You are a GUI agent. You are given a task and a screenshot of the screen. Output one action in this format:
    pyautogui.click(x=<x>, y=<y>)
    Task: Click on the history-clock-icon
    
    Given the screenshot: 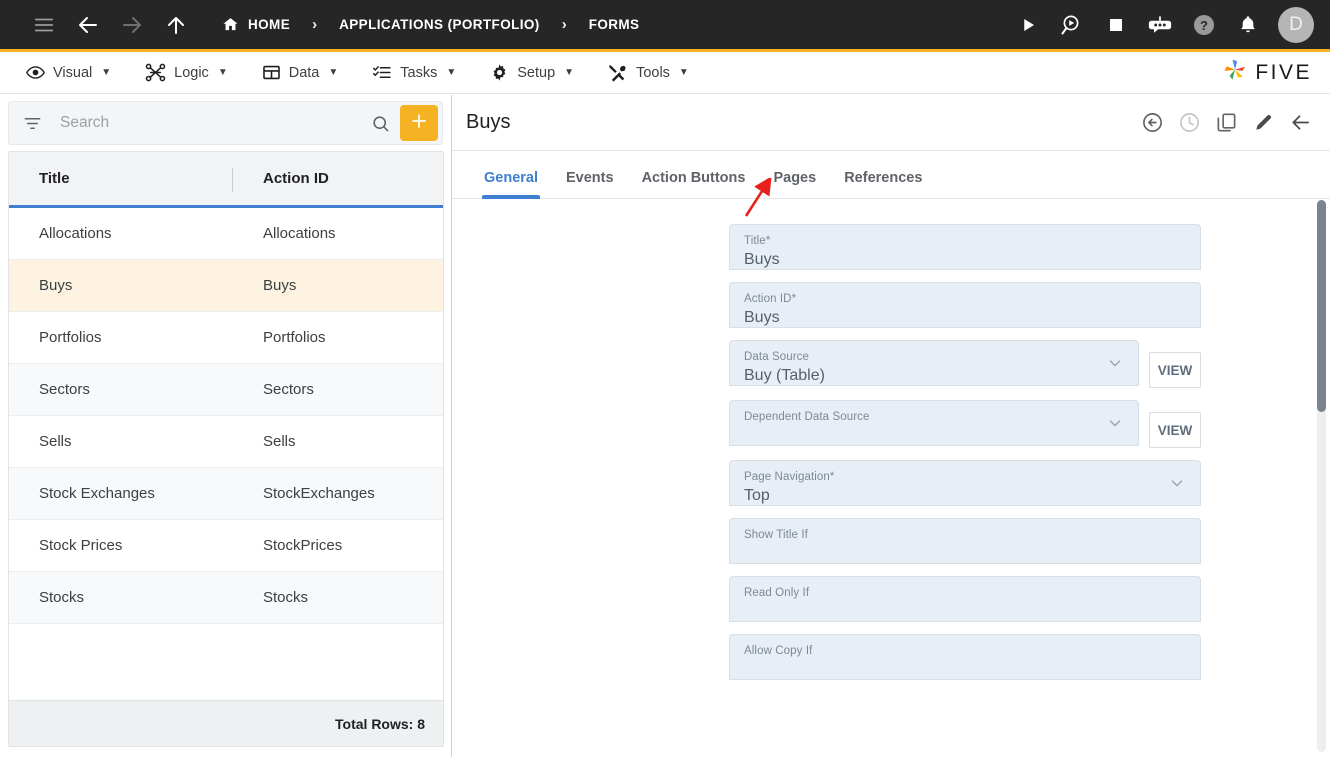 What is the action you would take?
    pyautogui.click(x=1189, y=122)
    